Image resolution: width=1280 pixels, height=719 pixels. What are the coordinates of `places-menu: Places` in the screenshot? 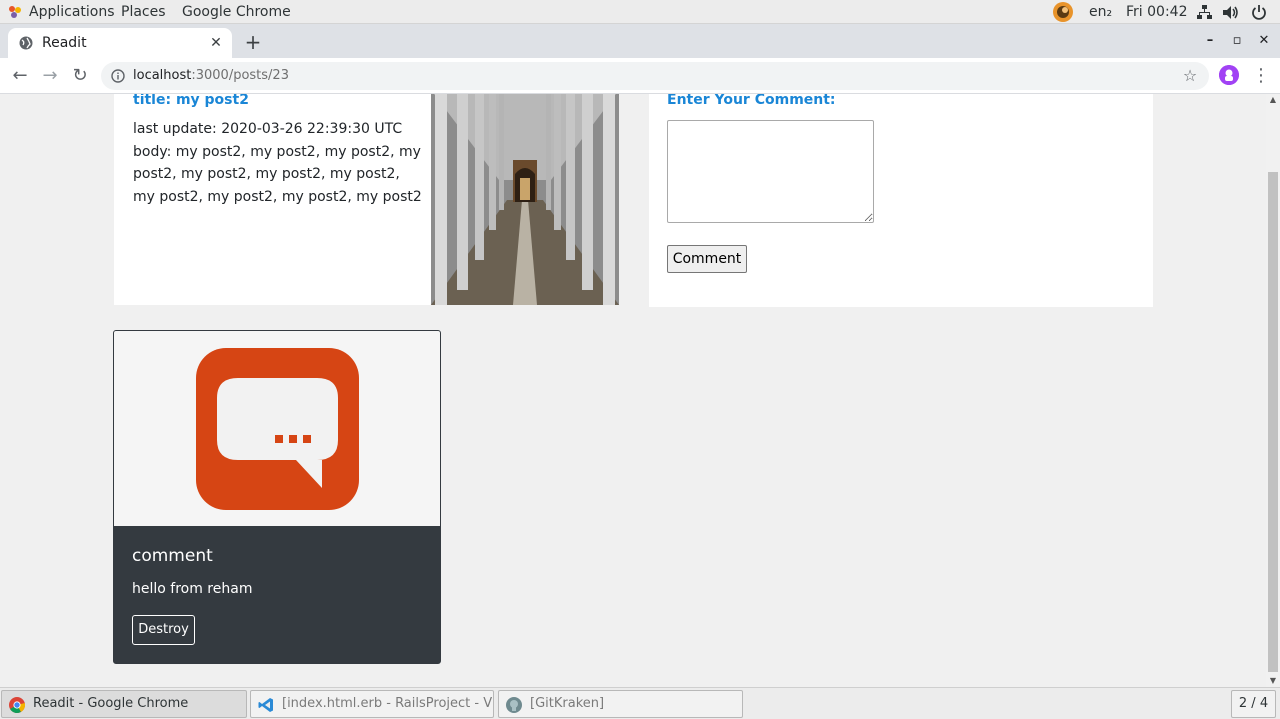 It's located at (143, 12).